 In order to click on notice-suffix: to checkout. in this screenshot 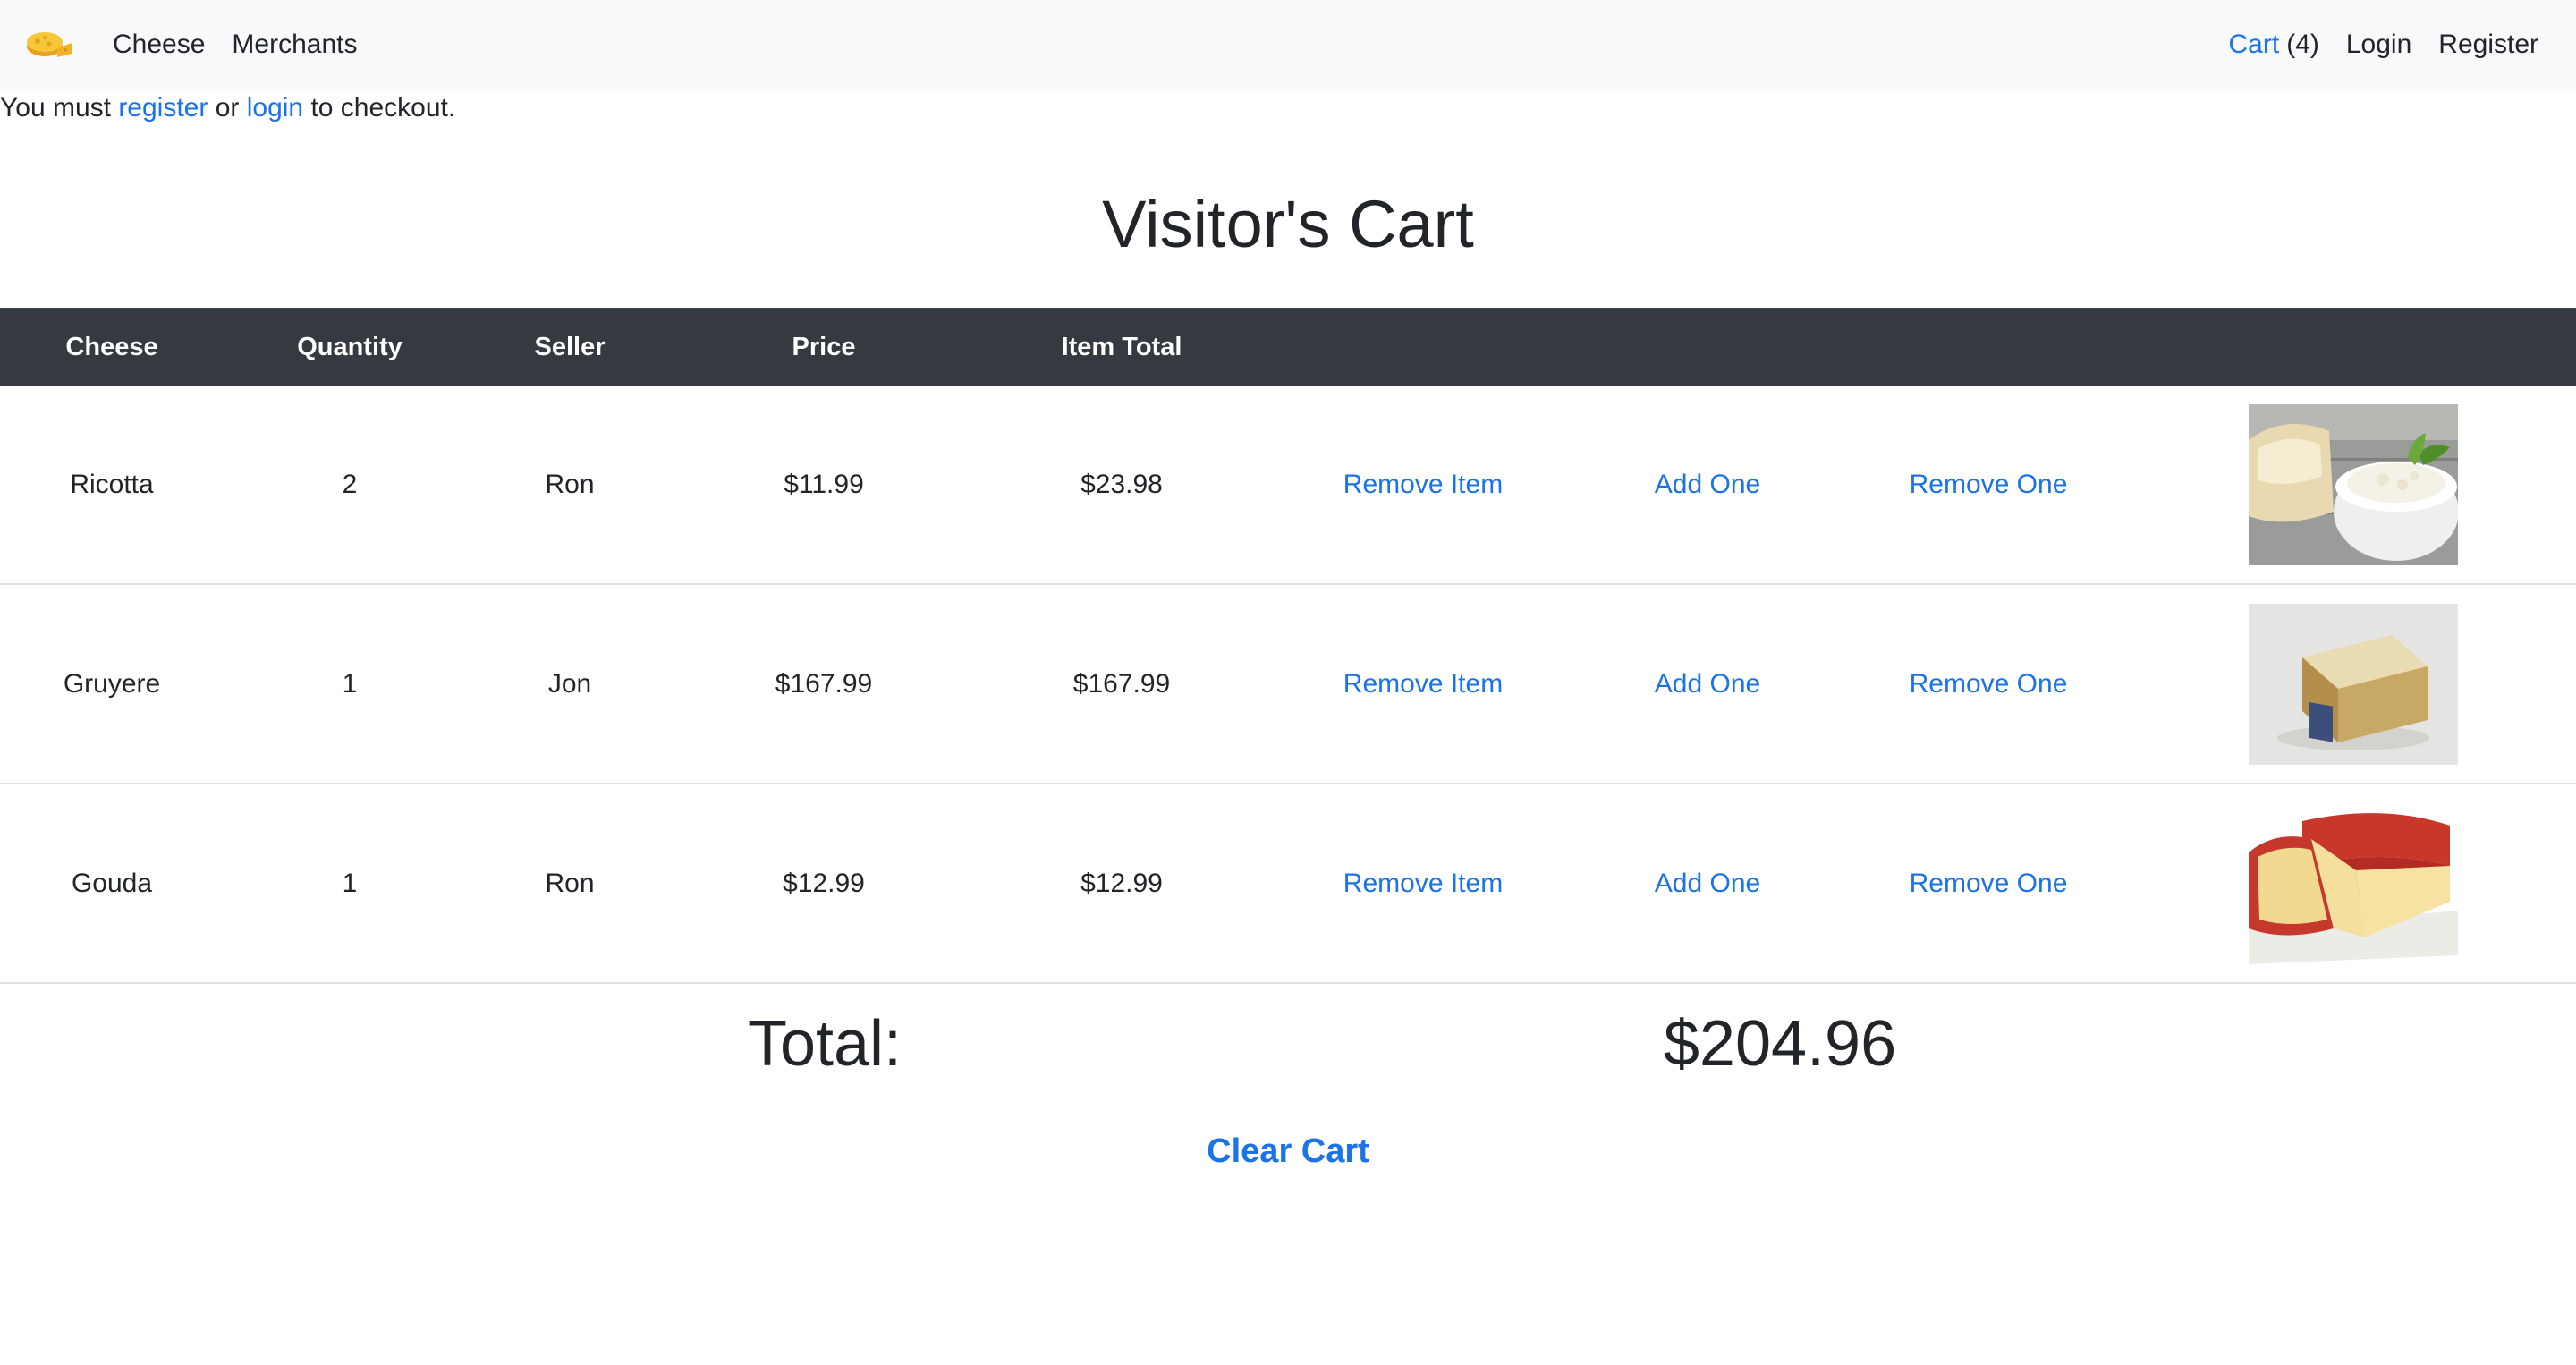, I will do `click(379, 108)`.